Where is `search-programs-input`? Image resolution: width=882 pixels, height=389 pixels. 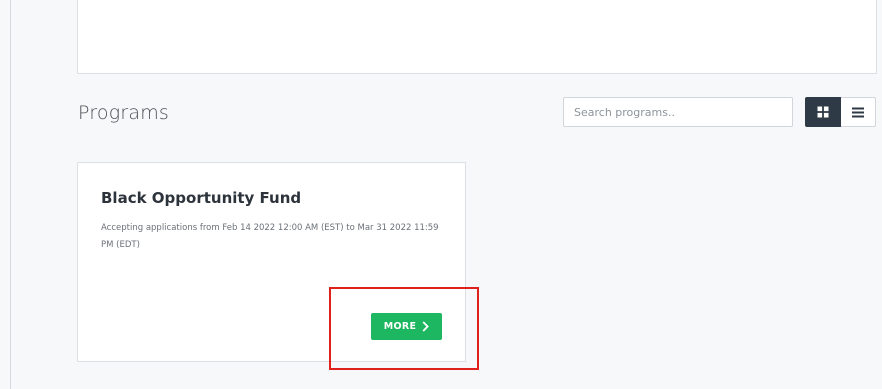 search-programs-input is located at coordinates (678, 112).